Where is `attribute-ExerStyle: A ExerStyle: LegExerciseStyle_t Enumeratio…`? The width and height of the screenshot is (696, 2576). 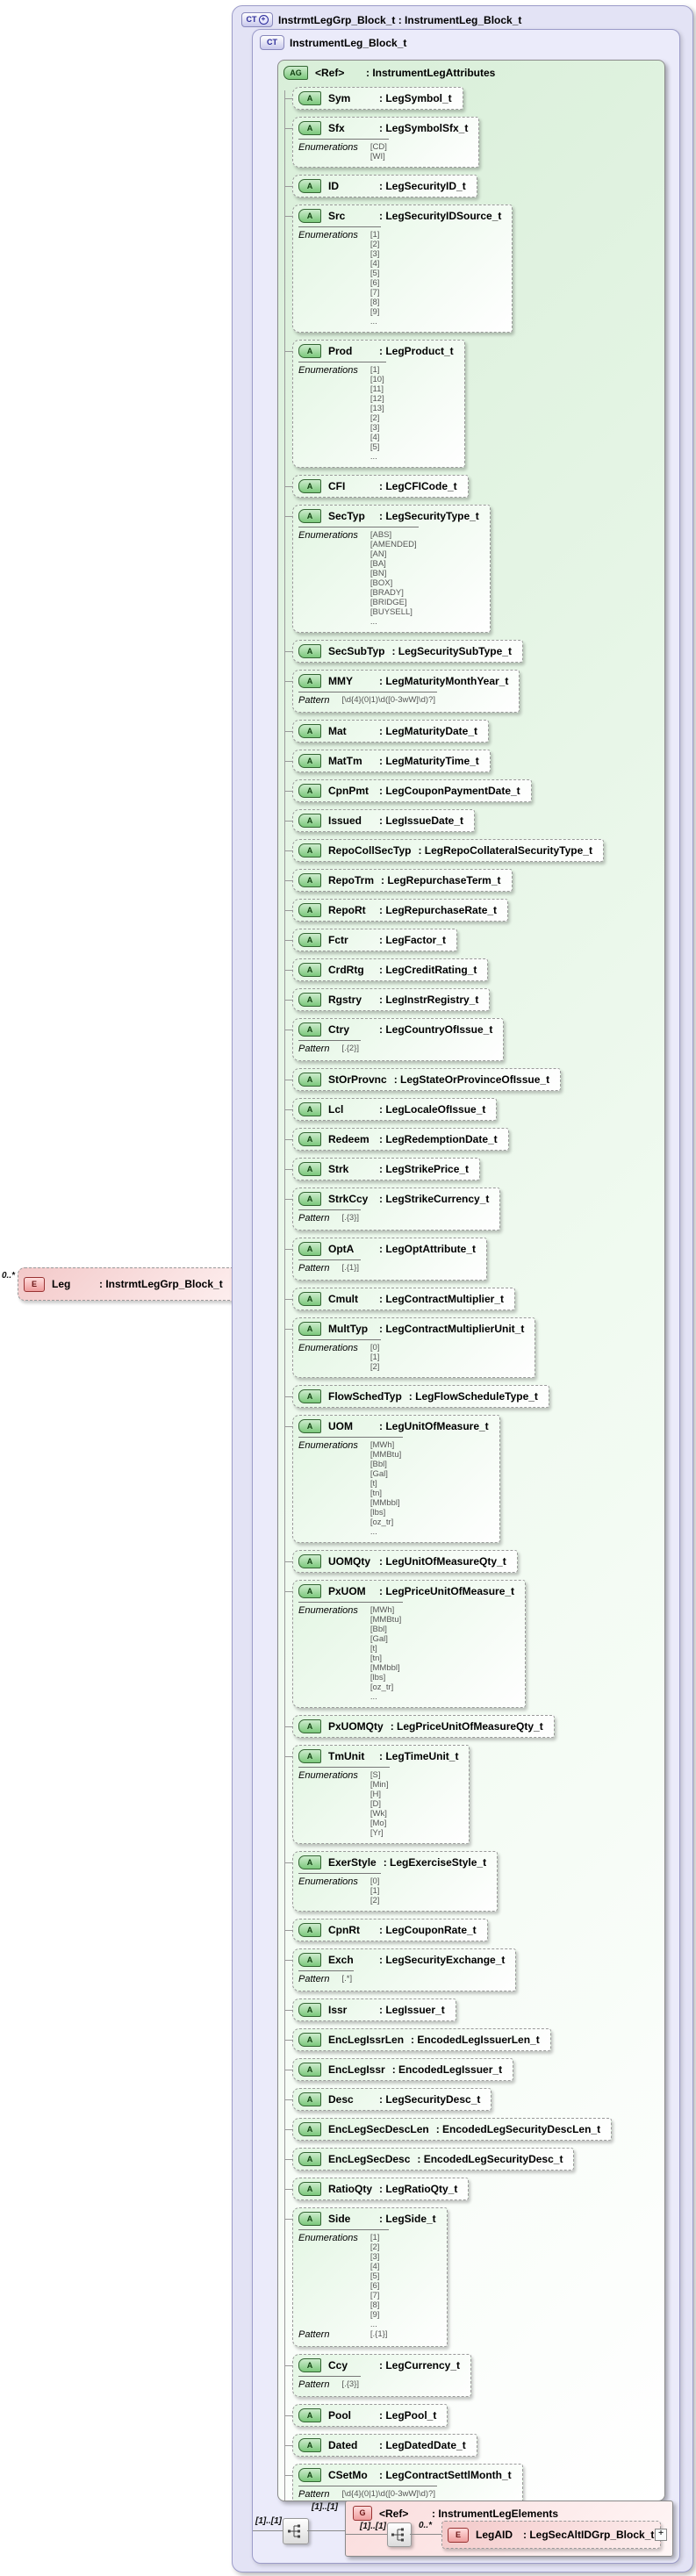
attribute-ExerStyle: A ExerStyle: LegExerciseStyle_t Enumeratio… is located at coordinates (391, 1882).